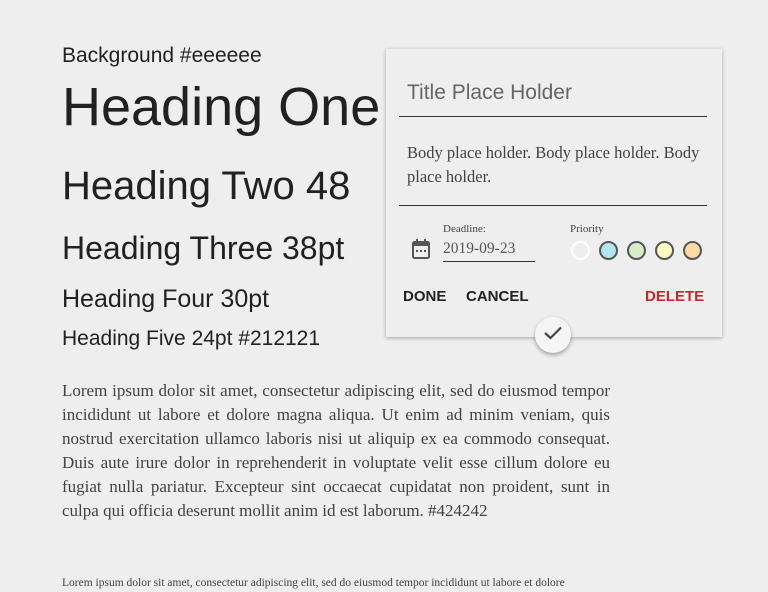  Describe the element at coordinates (692, 250) in the screenshot. I see `priority-orange` at that location.